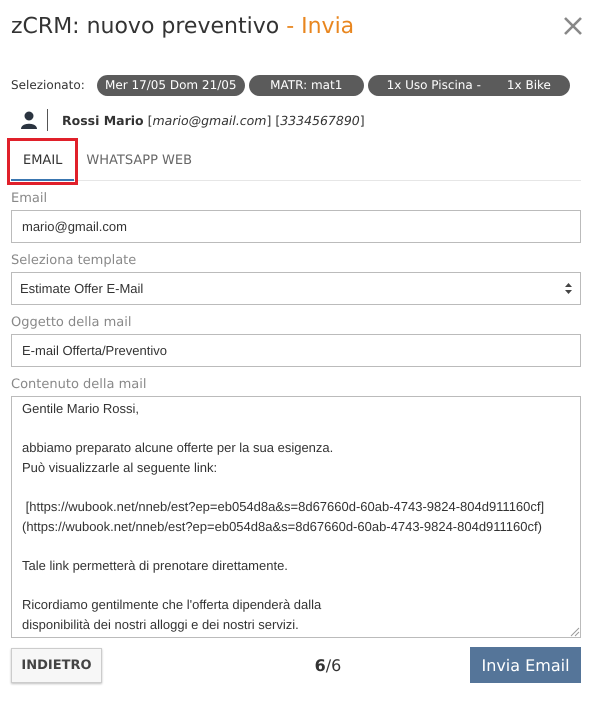 The image size is (596, 718). I want to click on resize-grip-icon, so click(575, 632).